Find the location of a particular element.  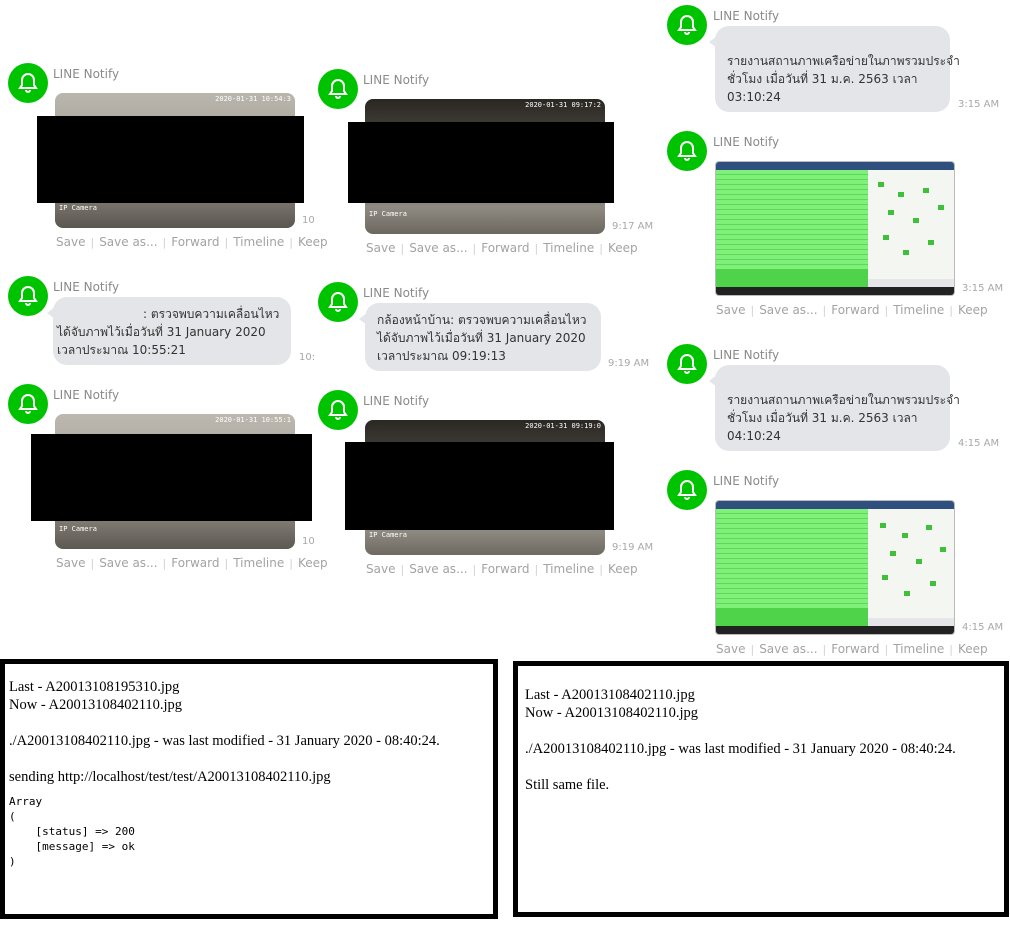

photo-timestamp: 2020-01-31 10:55:1 is located at coordinates (253, 420).